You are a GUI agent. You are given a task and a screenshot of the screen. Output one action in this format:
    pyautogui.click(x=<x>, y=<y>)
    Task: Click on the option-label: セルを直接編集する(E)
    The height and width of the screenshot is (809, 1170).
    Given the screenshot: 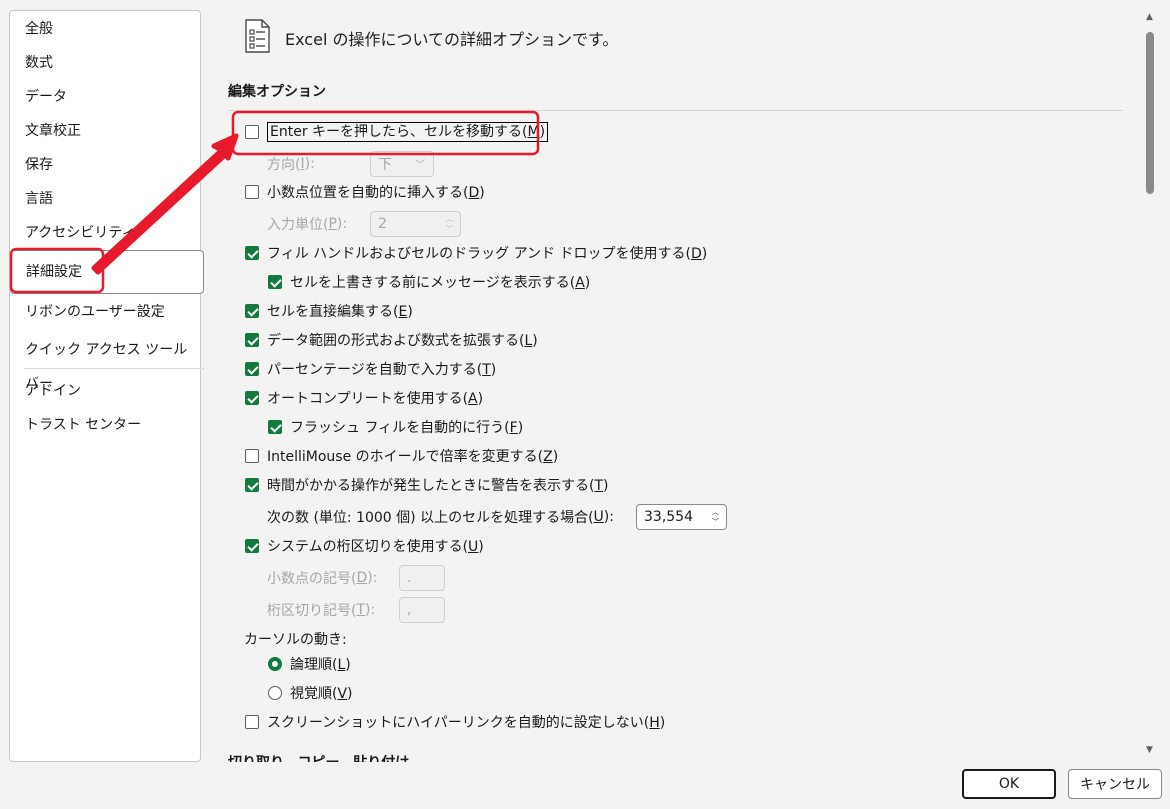 What is the action you would take?
    pyautogui.click(x=340, y=312)
    